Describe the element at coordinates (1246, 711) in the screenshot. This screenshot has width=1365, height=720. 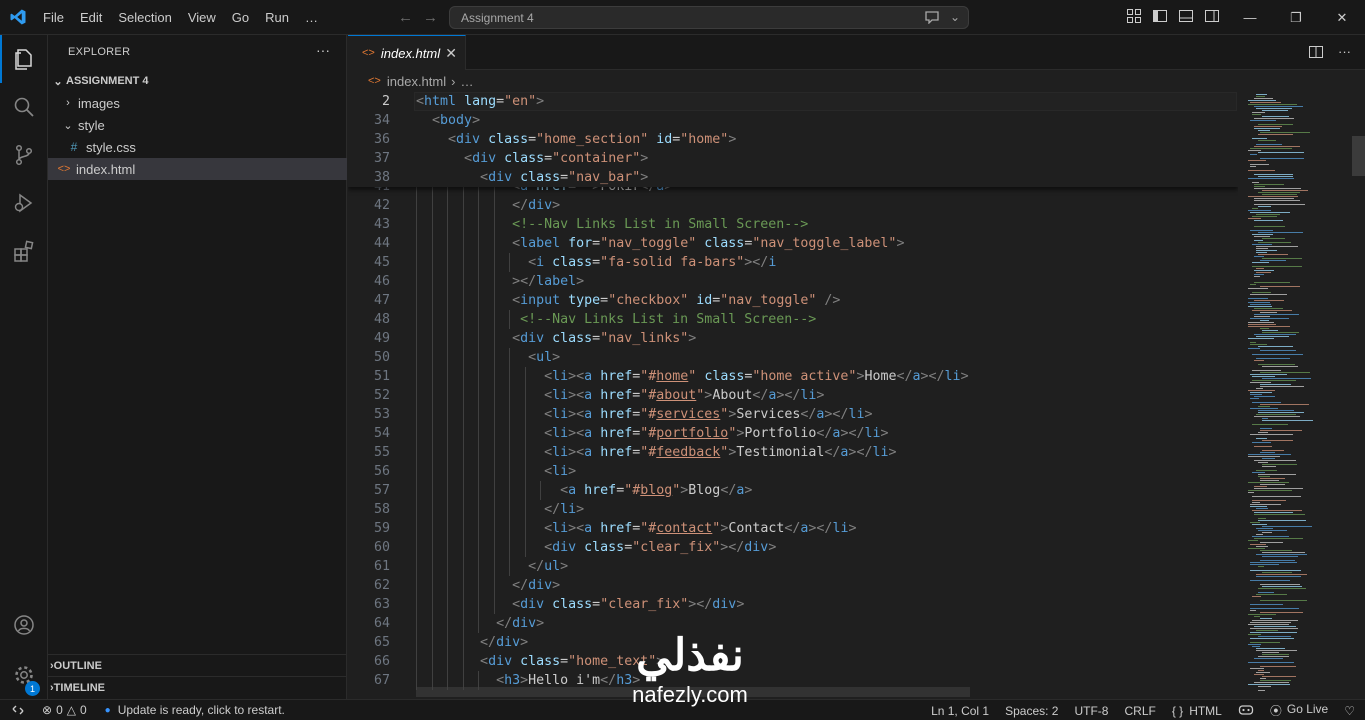
I see `copilot-icon` at that location.